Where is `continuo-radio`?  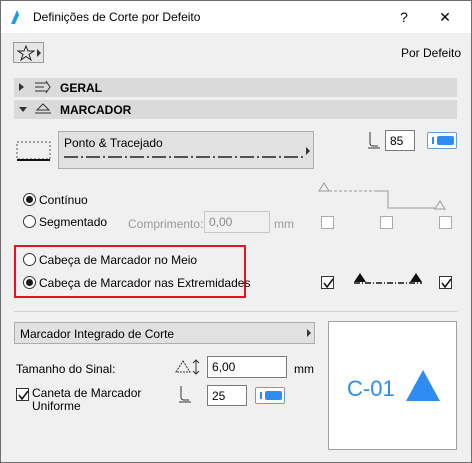 continuo-radio is located at coordinates (29, 199).